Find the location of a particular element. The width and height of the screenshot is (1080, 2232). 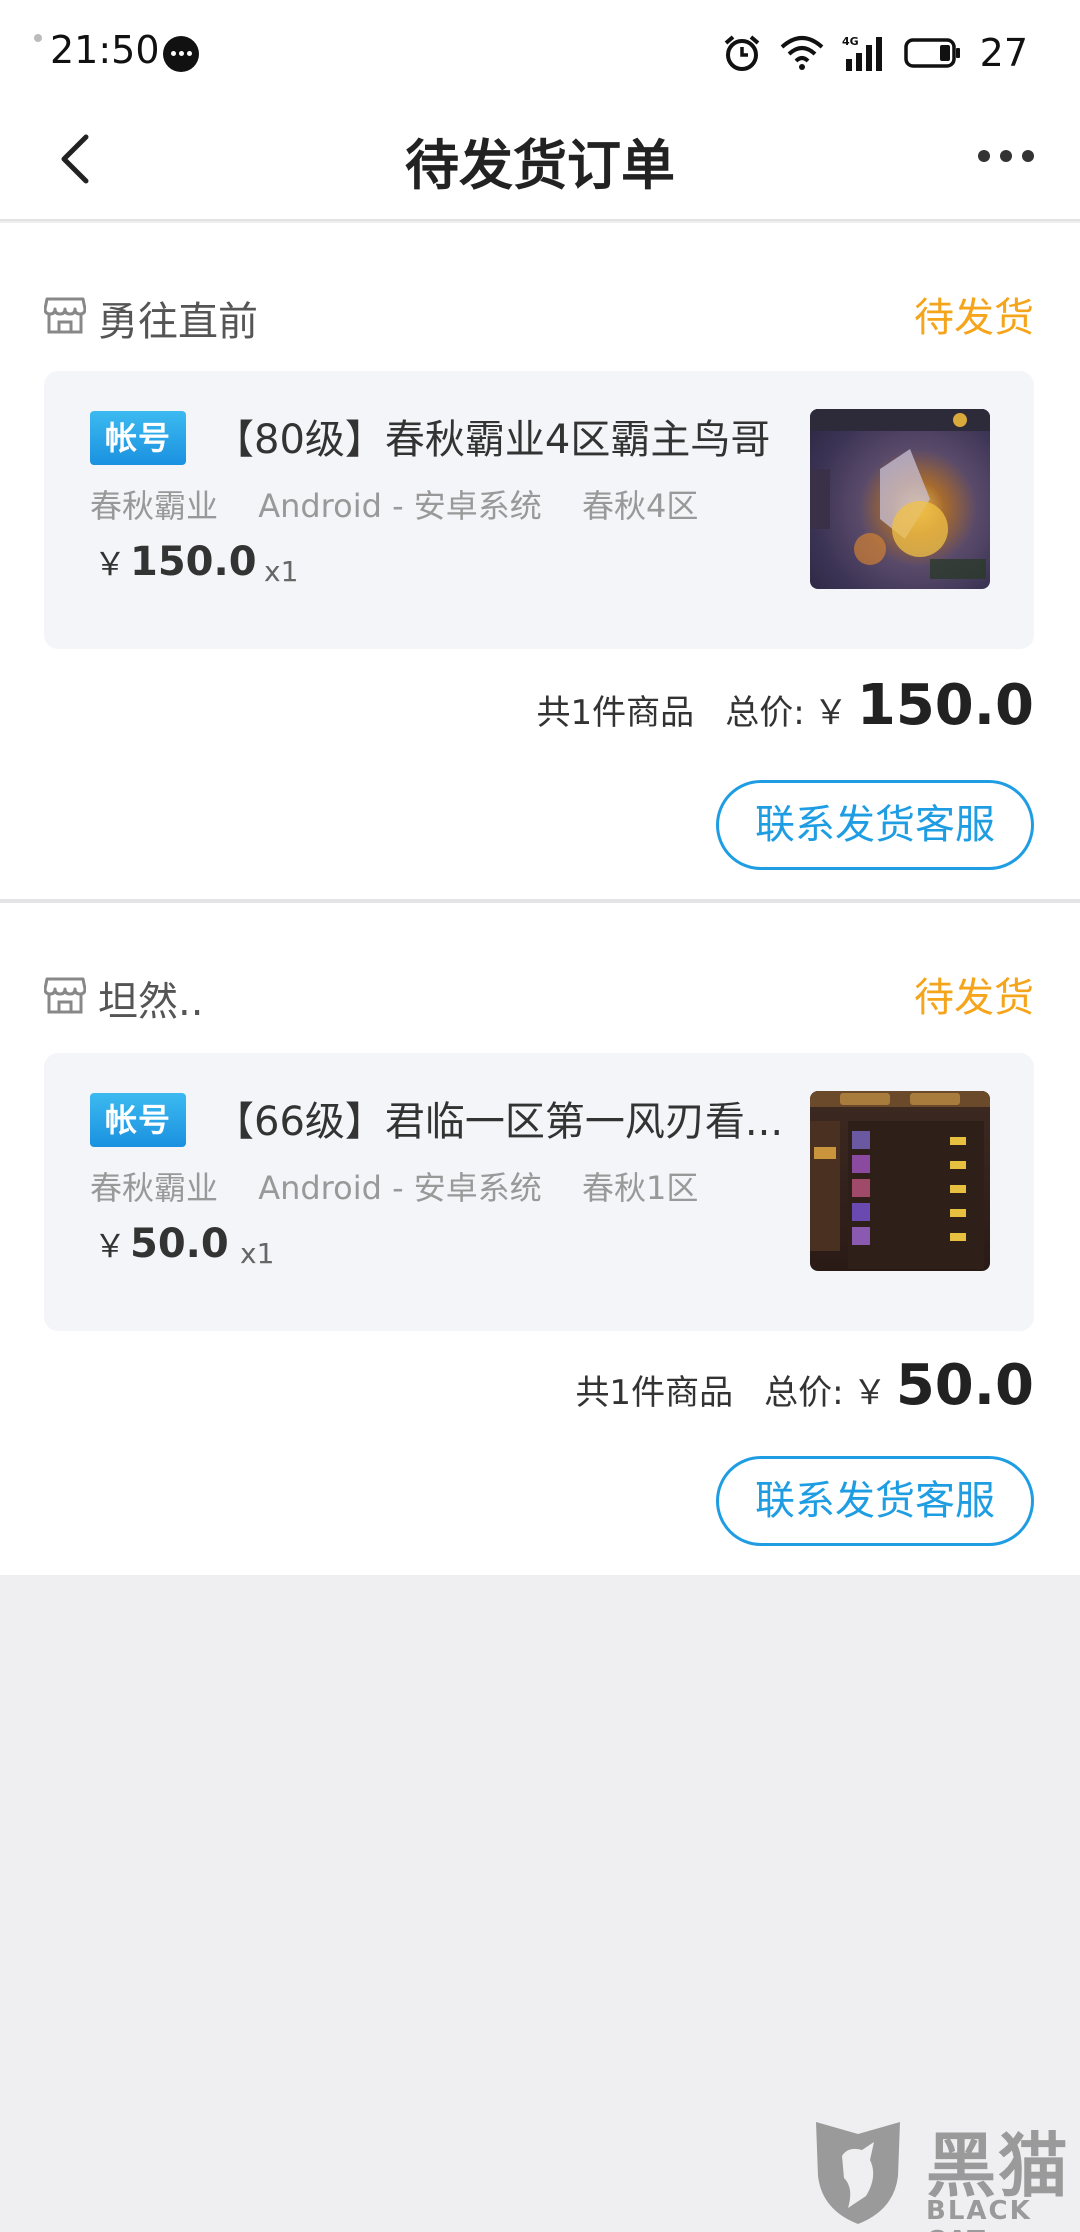

product-meta: 春秋霸业 Android - 安卓系统 春秋4区 is located at coordinates (409, 504).